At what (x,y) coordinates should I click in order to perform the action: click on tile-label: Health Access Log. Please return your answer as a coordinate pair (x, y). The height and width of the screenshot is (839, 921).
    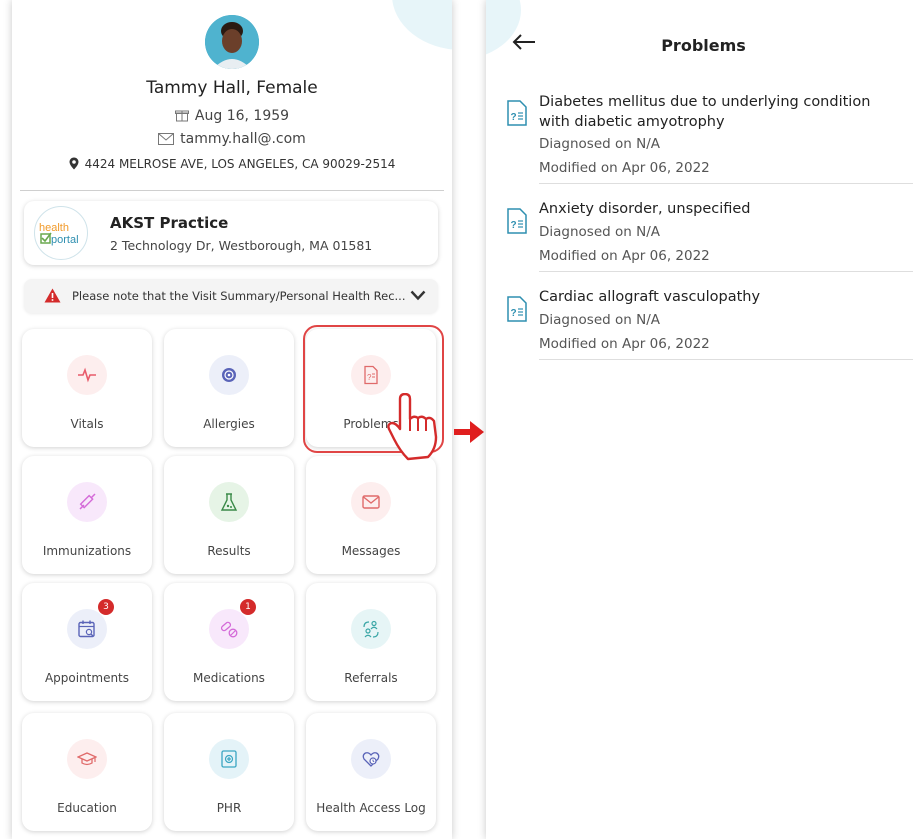
    Looking at the image, I should click on (371, 808).